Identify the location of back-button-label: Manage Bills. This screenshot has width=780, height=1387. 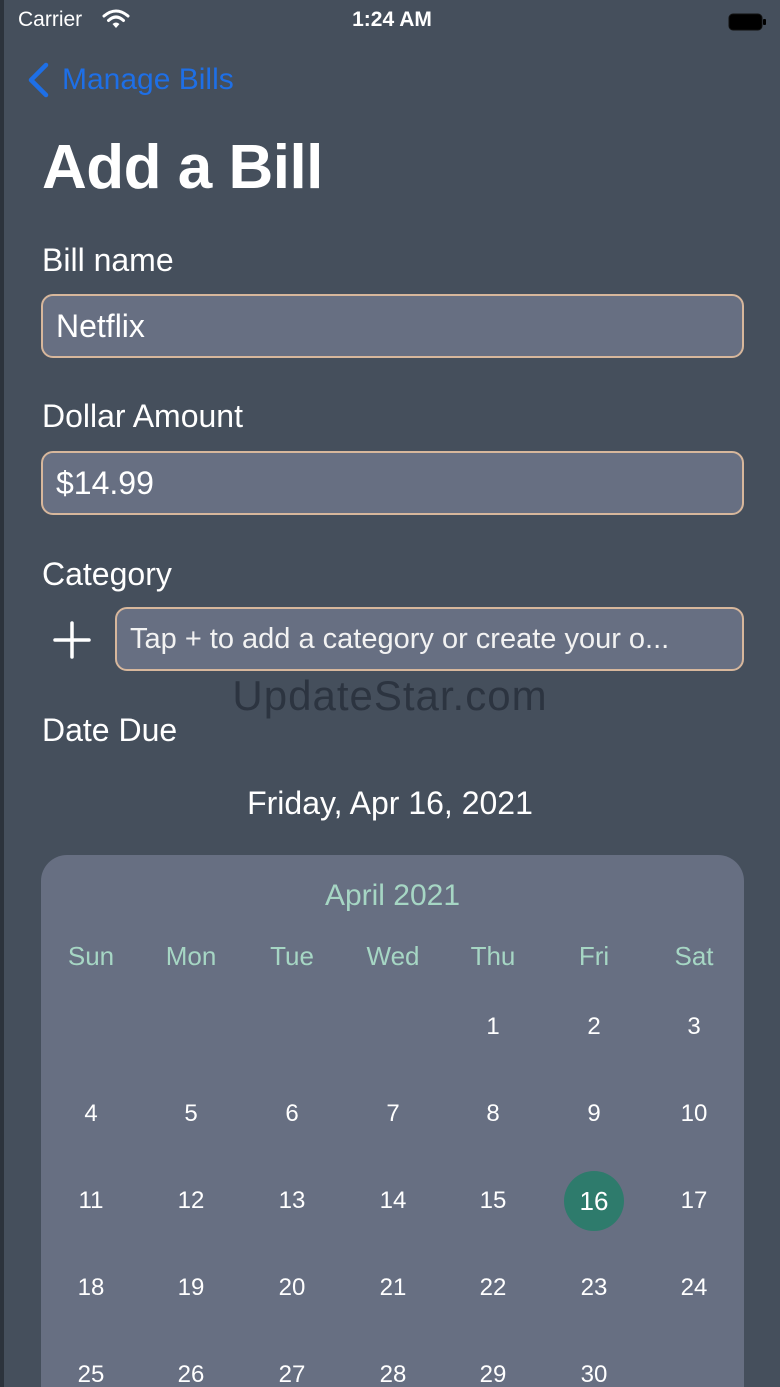
(148, 79).